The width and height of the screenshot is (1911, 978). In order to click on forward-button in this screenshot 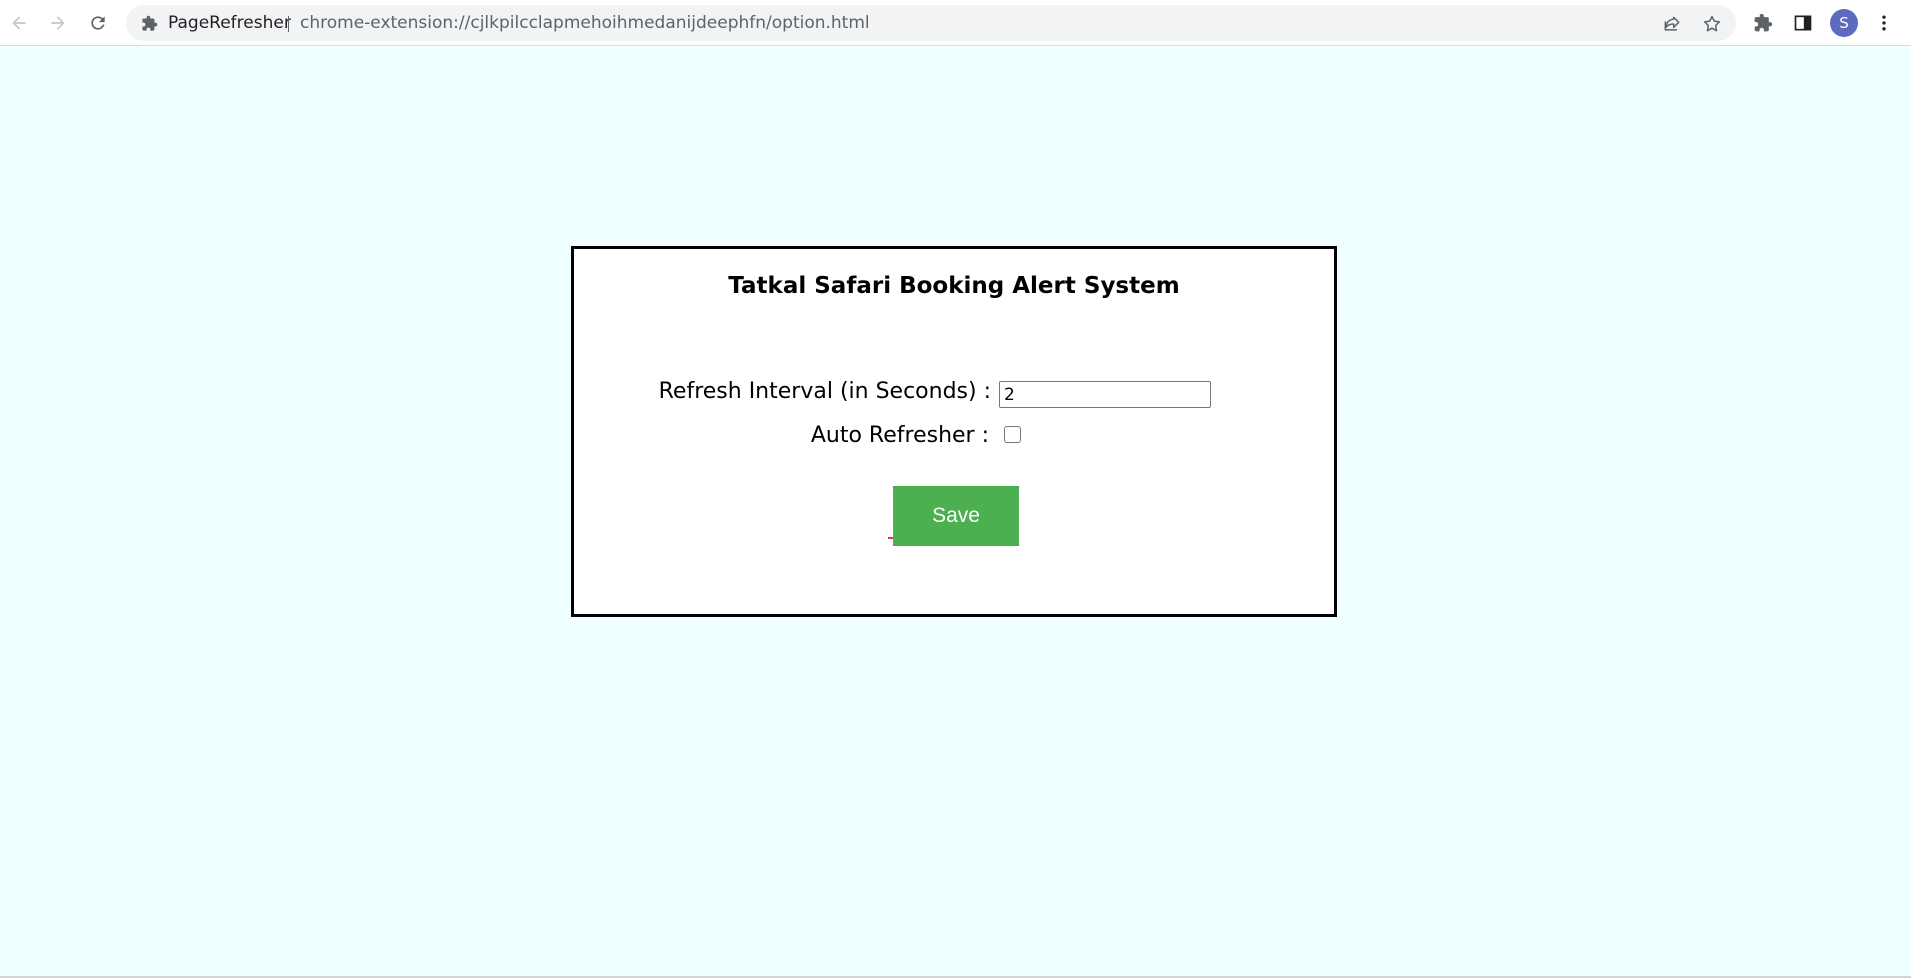, I will do `click(58, 23)`.